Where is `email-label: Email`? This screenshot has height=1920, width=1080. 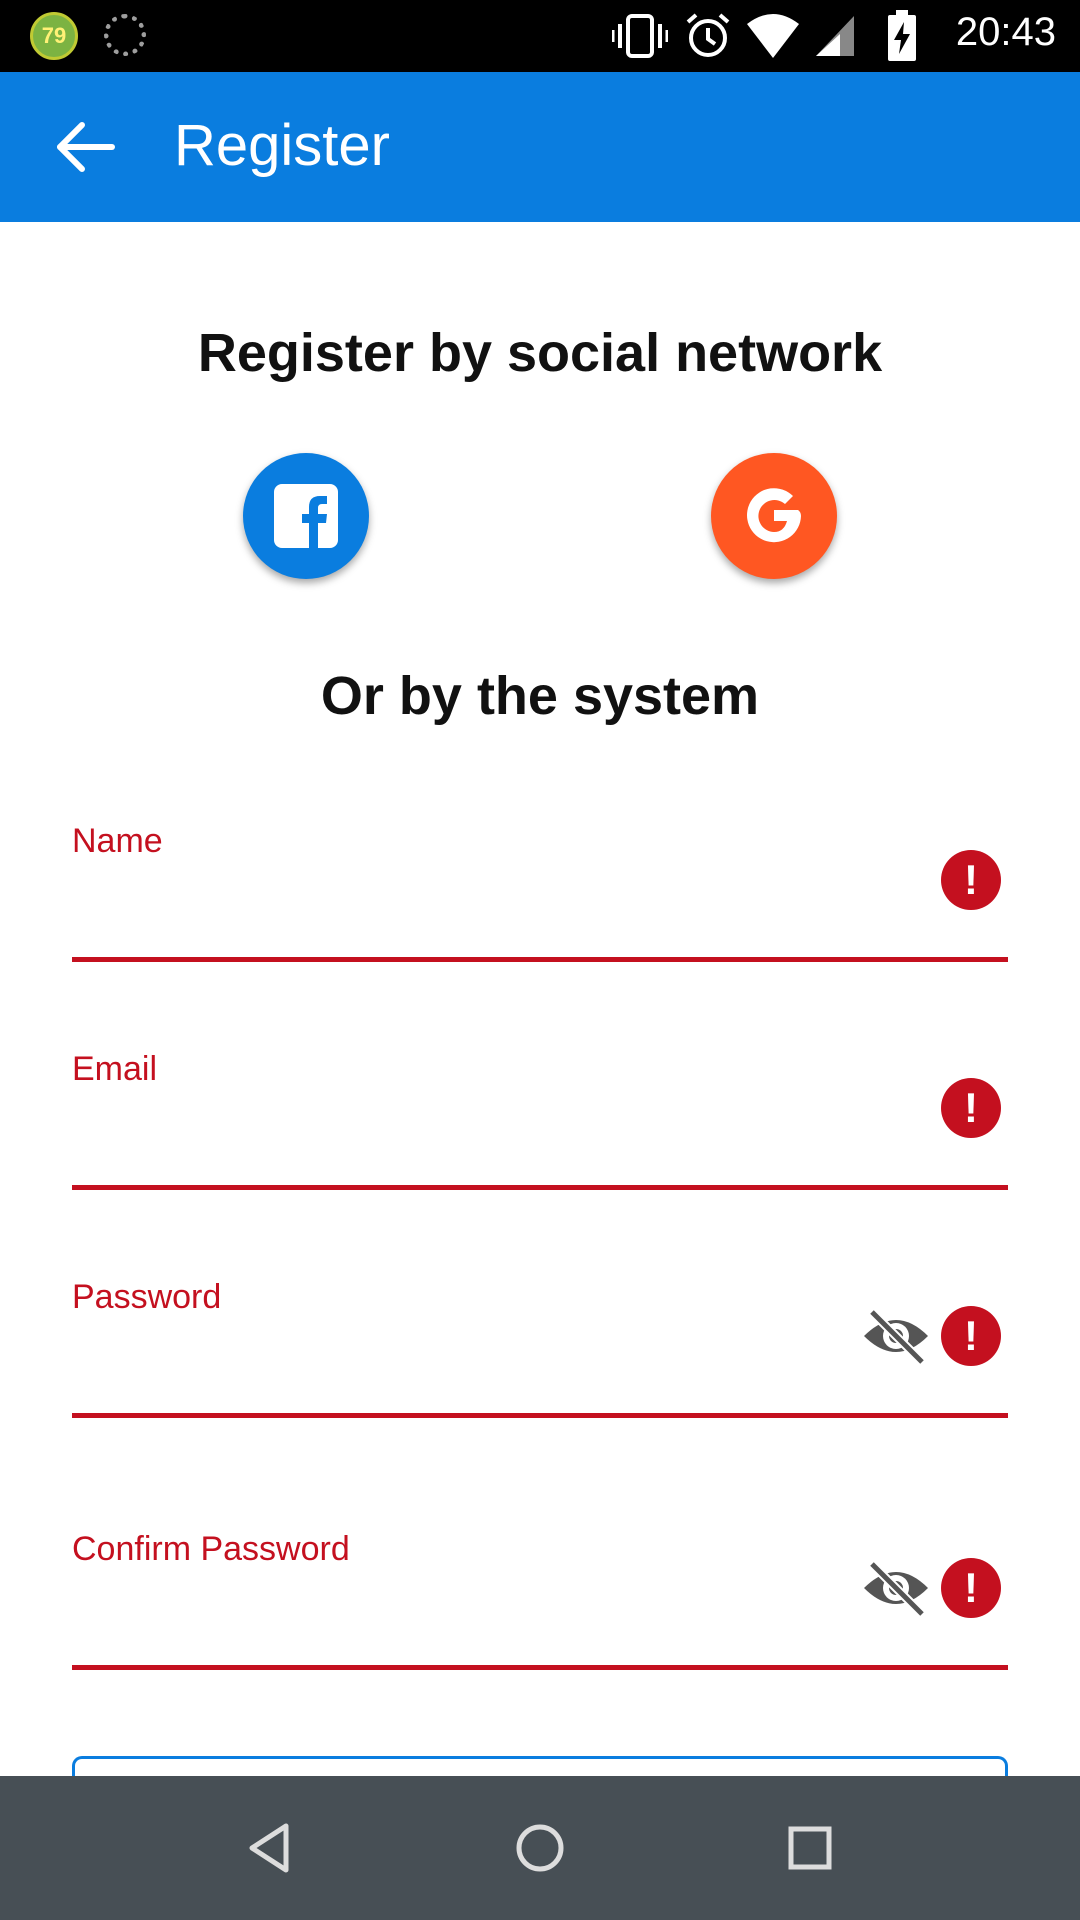
email-label: Email is located at coordinates (115, 1069).